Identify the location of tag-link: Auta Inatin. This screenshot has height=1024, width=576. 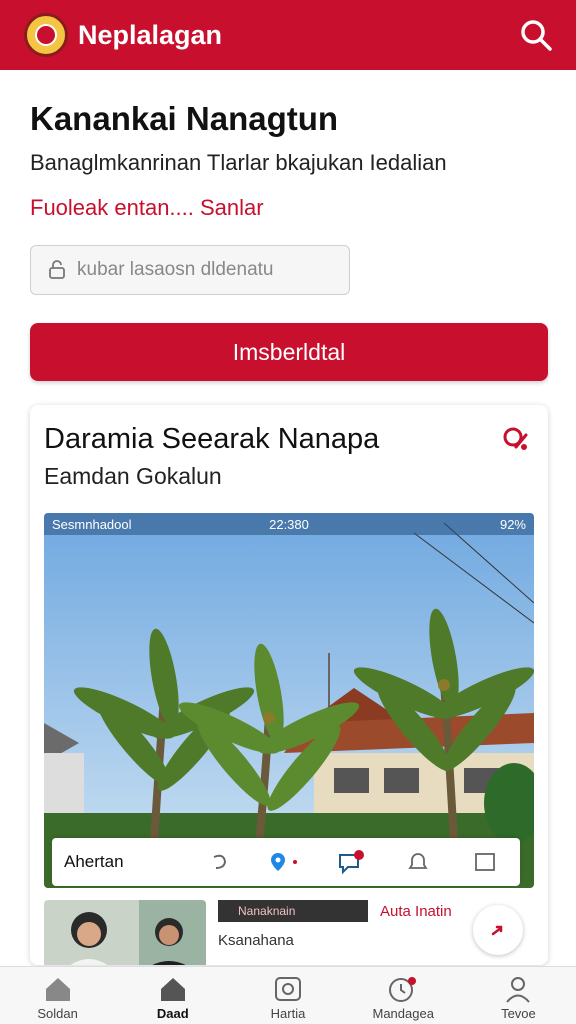
(416, 911).